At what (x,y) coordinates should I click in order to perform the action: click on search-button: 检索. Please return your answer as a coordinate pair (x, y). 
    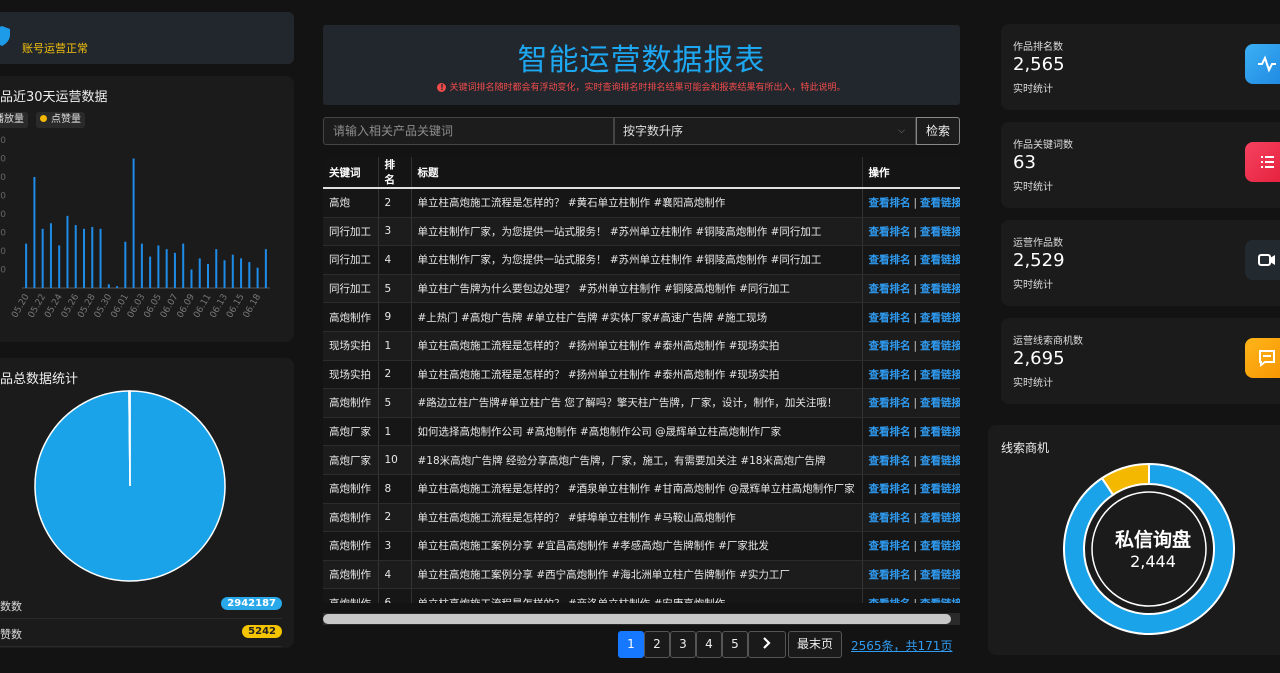
    Looking at the image, I should click on (938, 131).